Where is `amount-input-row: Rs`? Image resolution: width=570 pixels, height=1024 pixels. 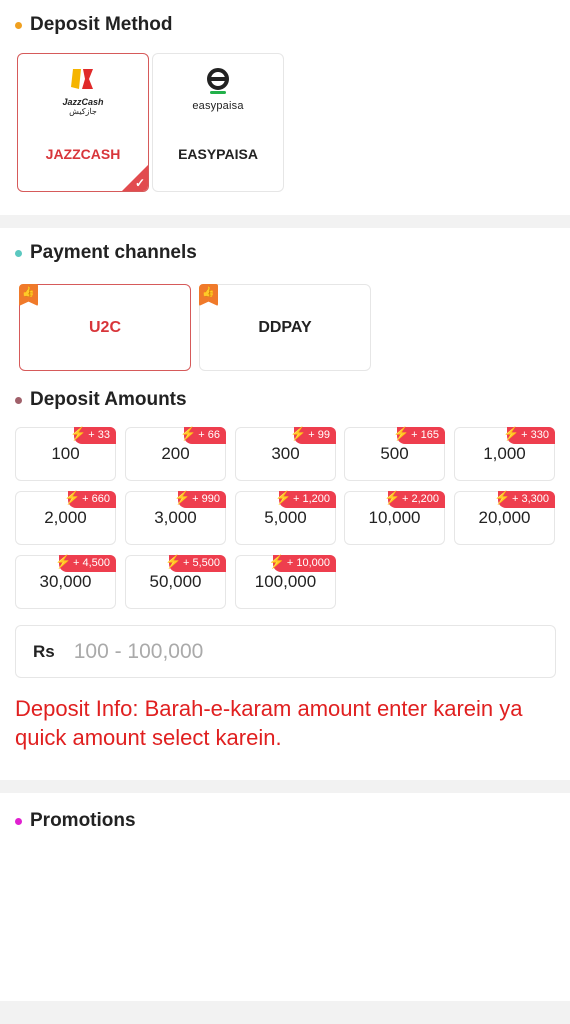 amount-input-row: Rs is located at coordinates (285, 651).